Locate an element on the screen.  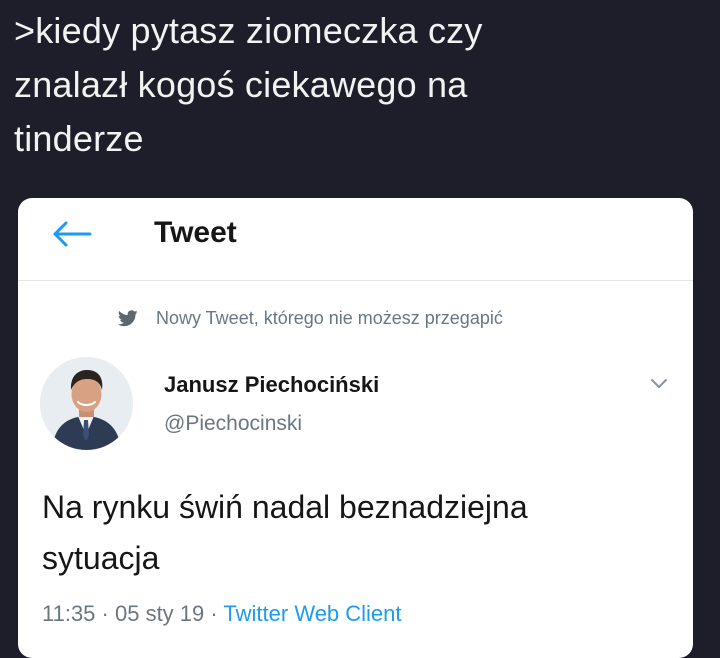
bird-icon is located at coordinates (128, 317).